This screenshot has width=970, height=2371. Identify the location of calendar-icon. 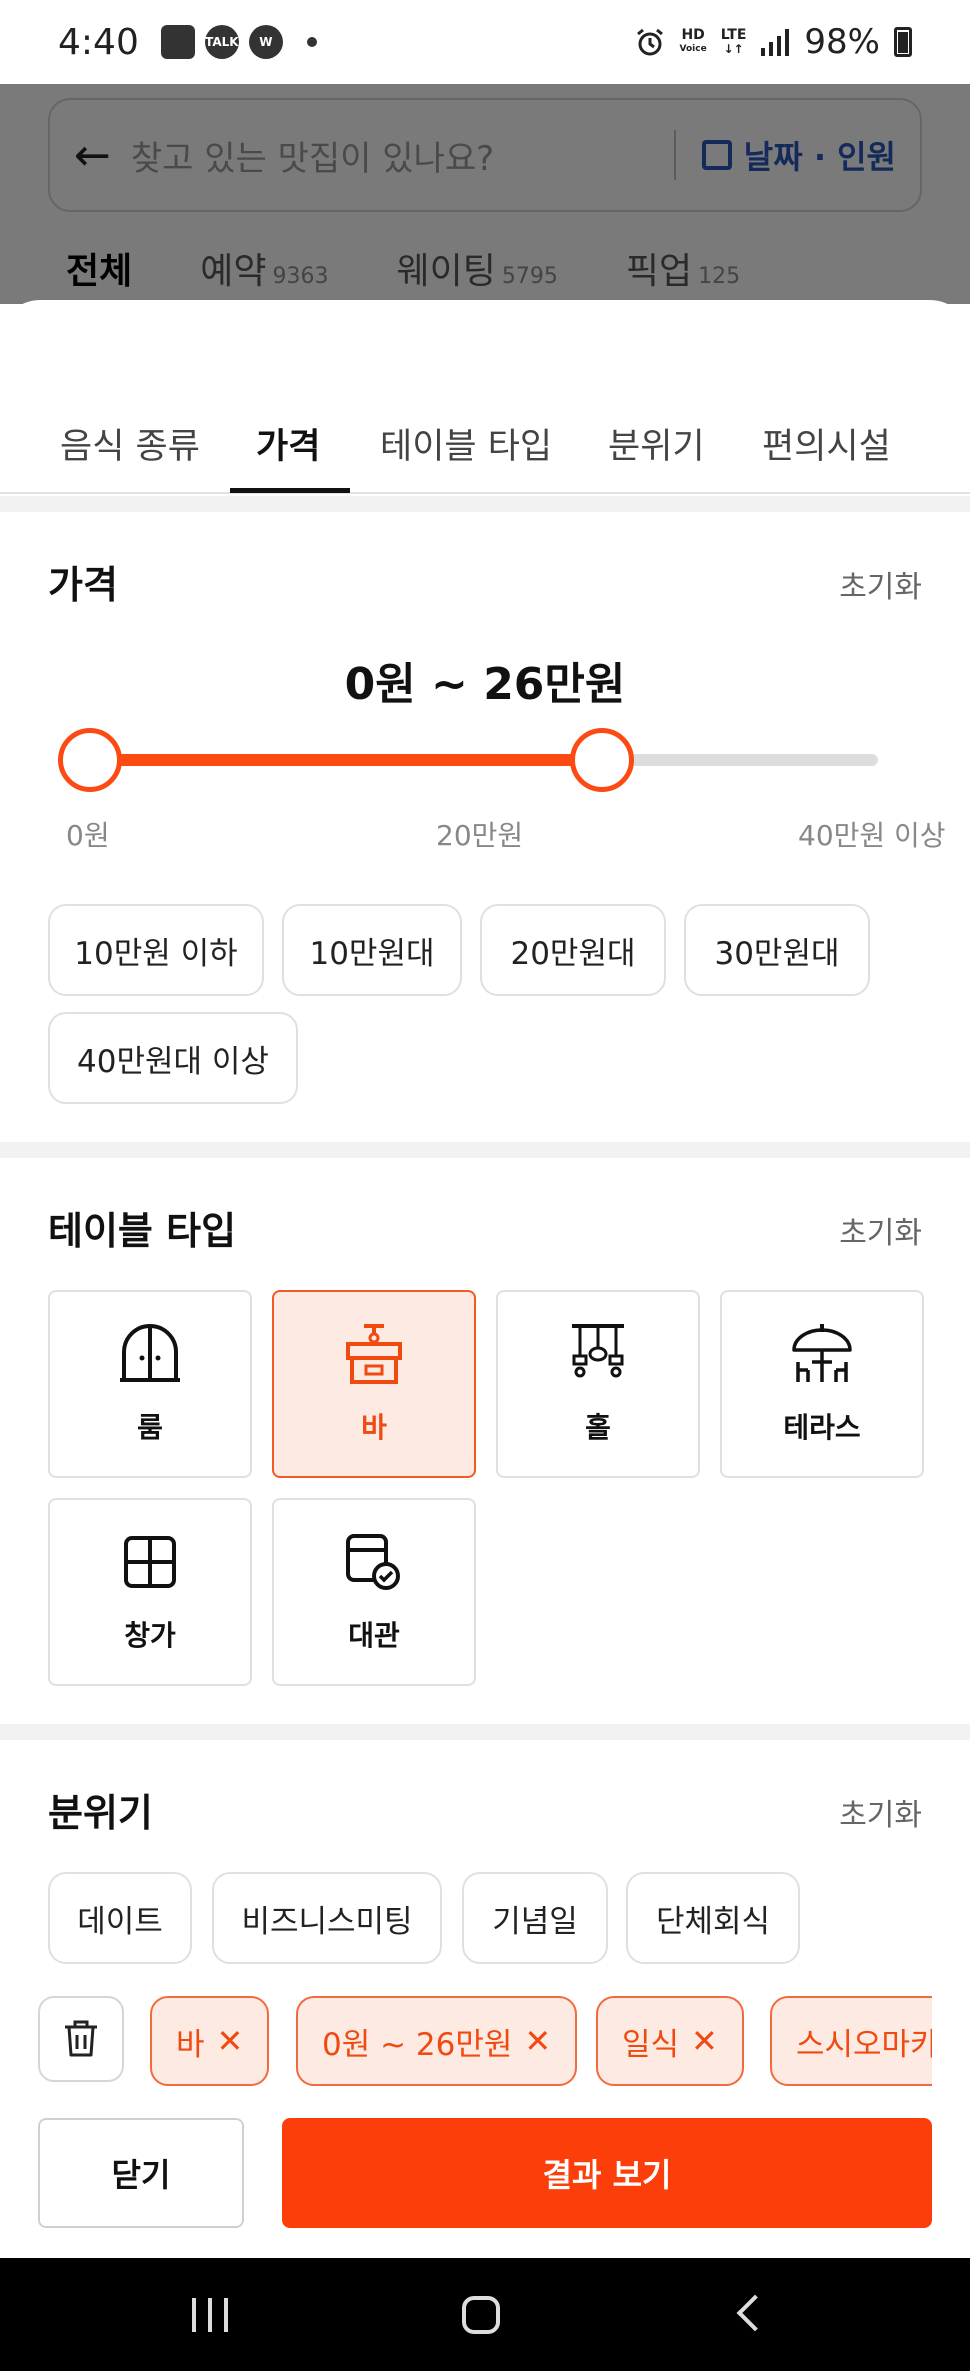
(716, 155).